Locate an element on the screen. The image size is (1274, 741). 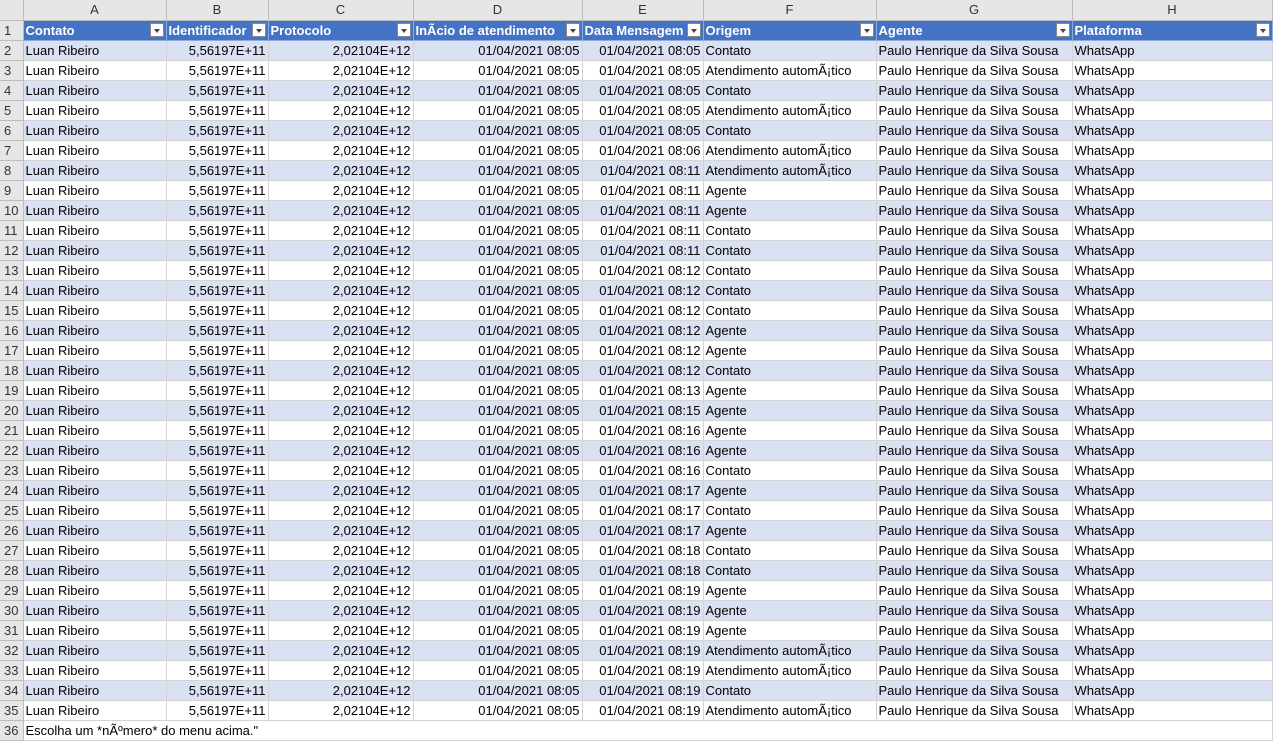
row-number: 18 is located at coordinates (12, 370).